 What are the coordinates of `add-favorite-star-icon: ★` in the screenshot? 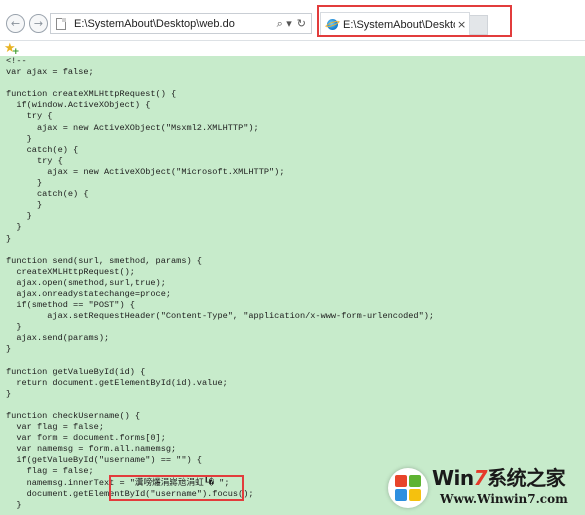 It's located at (11, 50).